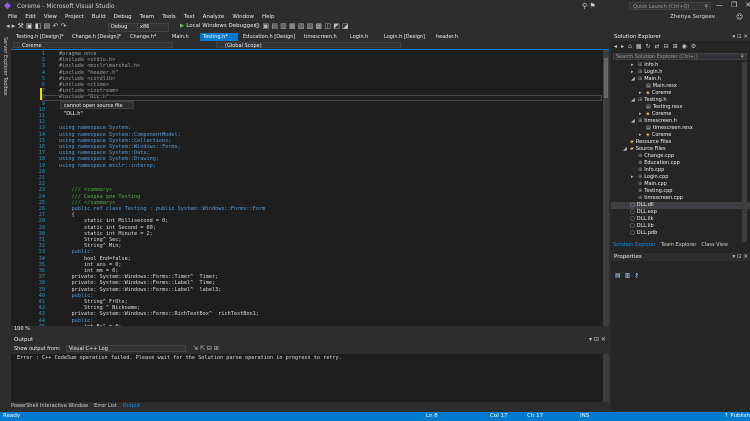  Describe the element at coordinates (637, 170) in the screenshot. I see `tree-node: ⊕ Info.cpp` at that location.